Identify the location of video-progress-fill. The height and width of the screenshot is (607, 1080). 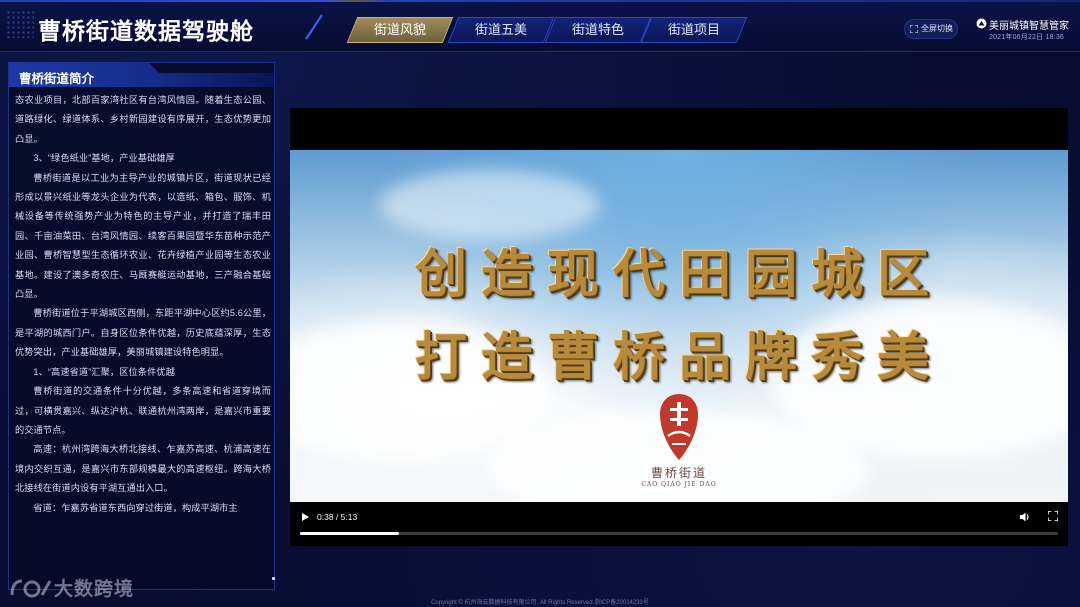
(349, 533).